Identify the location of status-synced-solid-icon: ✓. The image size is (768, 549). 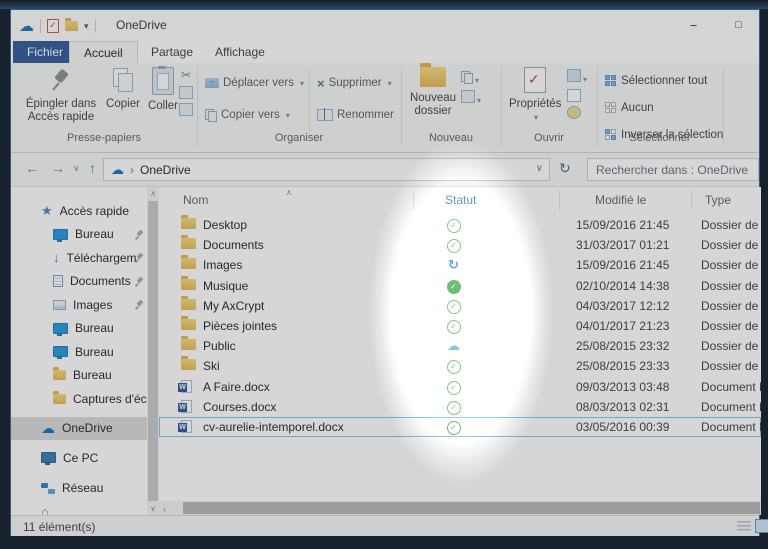
(453, 286).